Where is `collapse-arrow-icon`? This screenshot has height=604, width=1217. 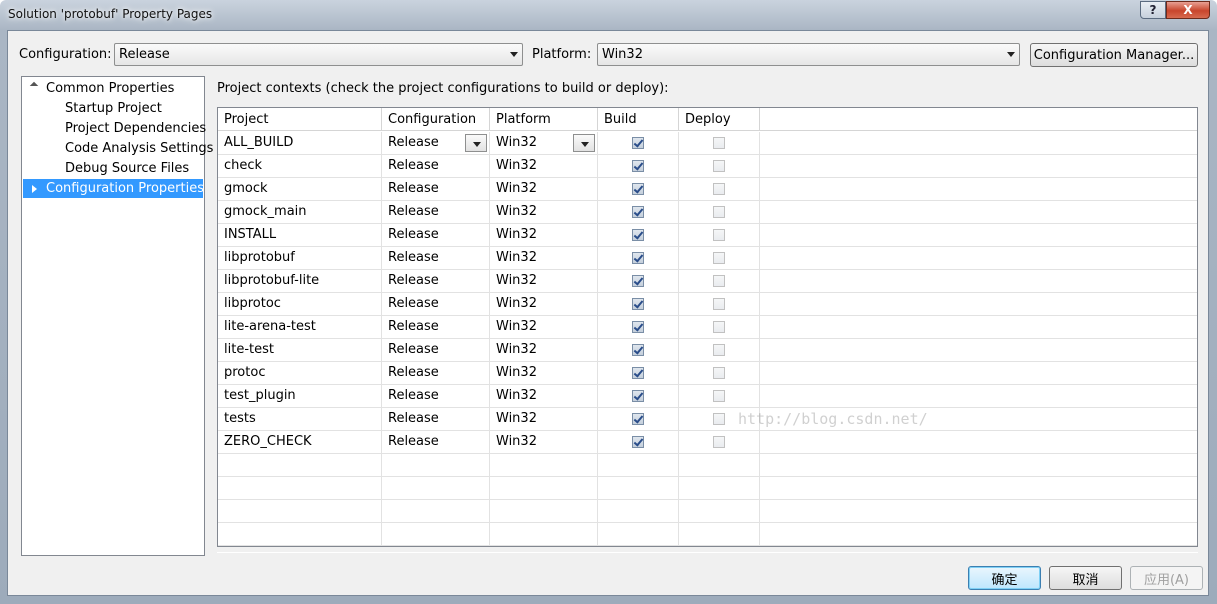
collapse-arrow-icon is located at coordinates (34, 189).